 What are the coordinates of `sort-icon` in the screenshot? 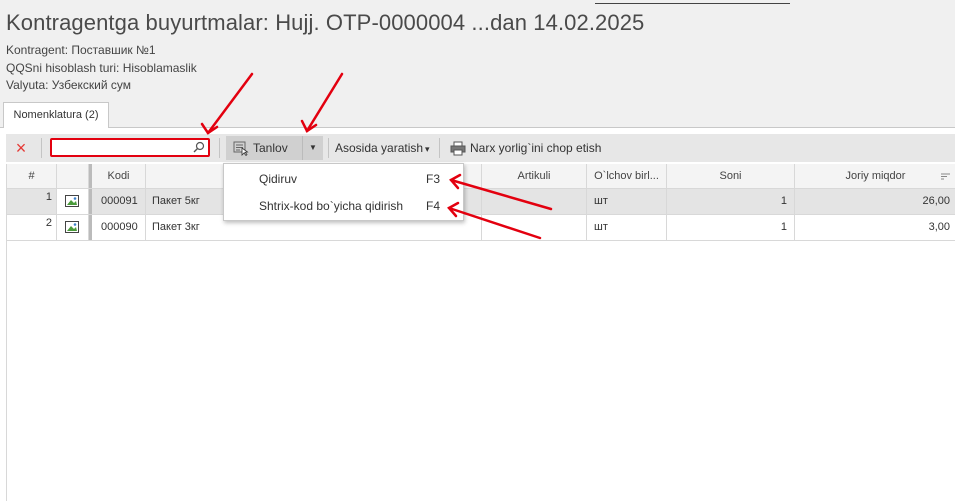 It's located at (945, 176).